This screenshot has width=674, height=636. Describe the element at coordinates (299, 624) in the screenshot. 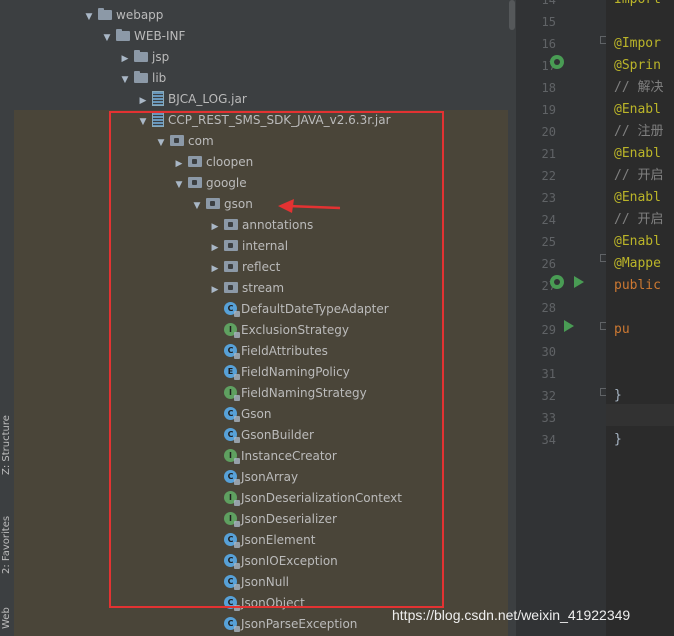

I see `tree-node-label: JsonParseException` at that location.